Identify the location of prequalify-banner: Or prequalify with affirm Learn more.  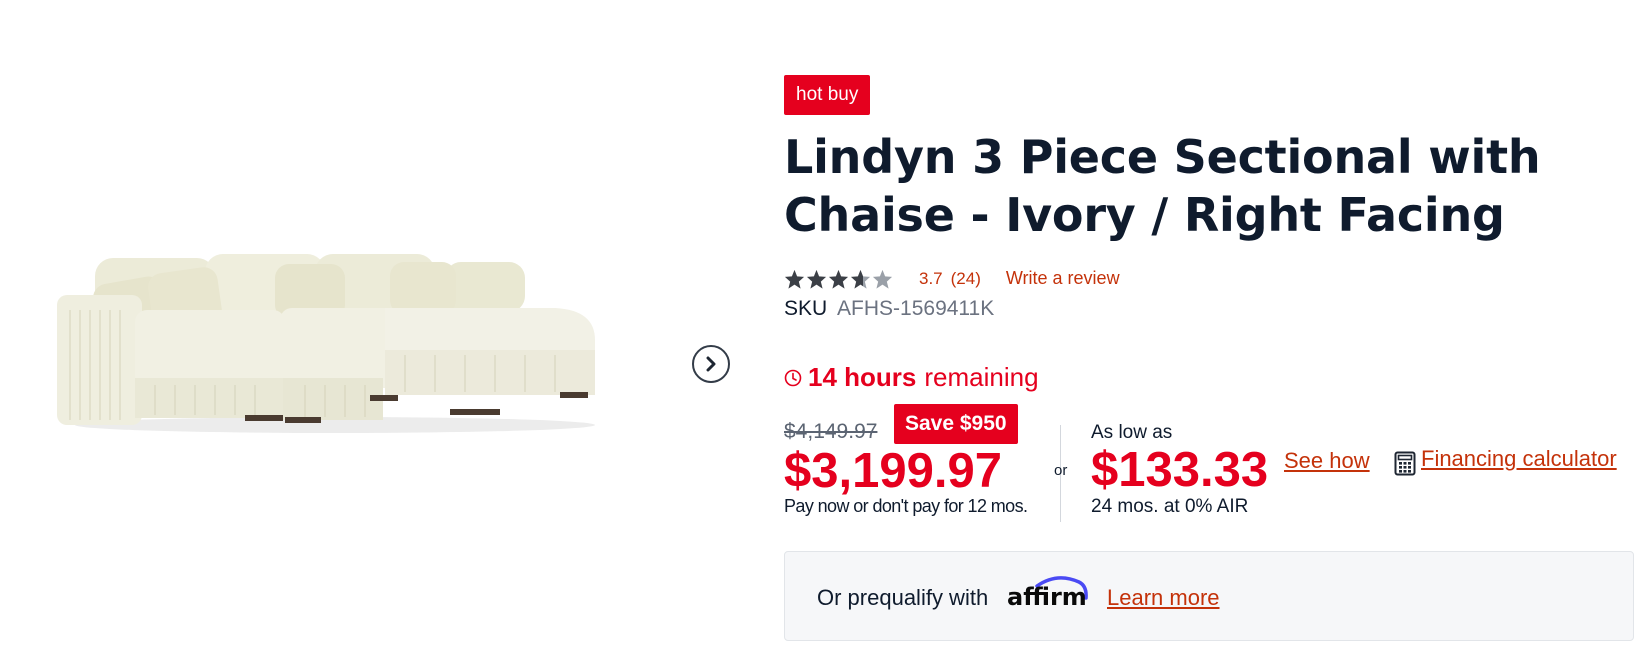
(1209, 596).